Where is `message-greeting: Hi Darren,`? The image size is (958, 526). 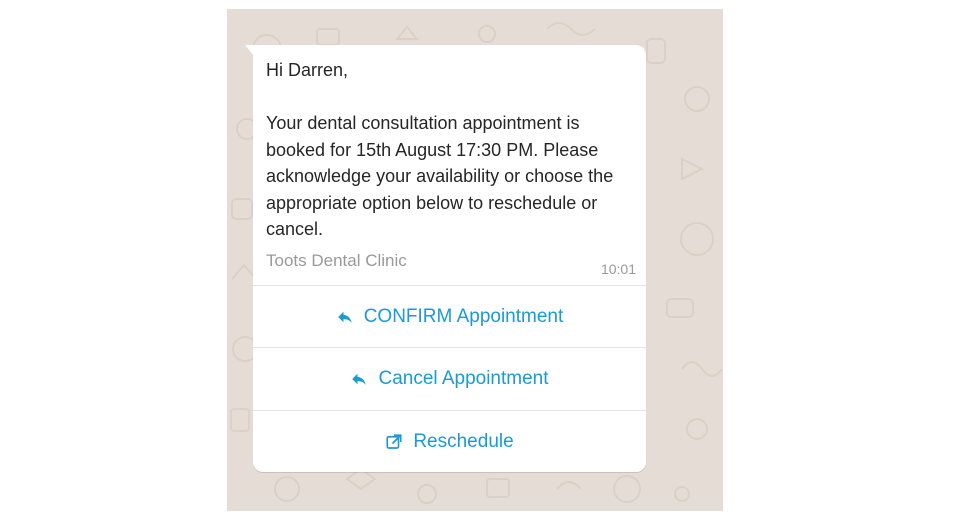
message-greeting: Hi Darren, is located at coordinates (307, 70).